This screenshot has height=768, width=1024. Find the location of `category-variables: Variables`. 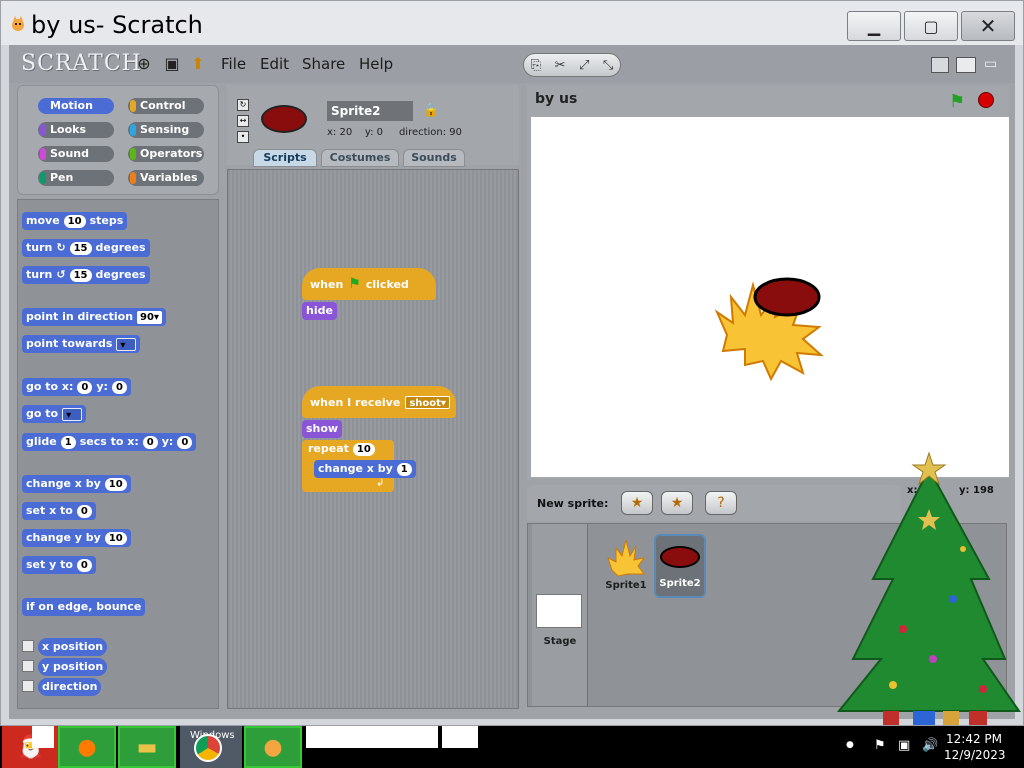

category-variables: Variables is located at coordinates (166, 178).